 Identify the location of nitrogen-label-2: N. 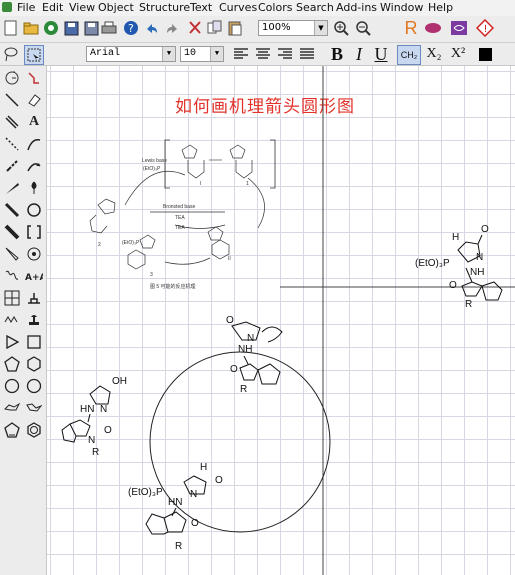
(91, 440).